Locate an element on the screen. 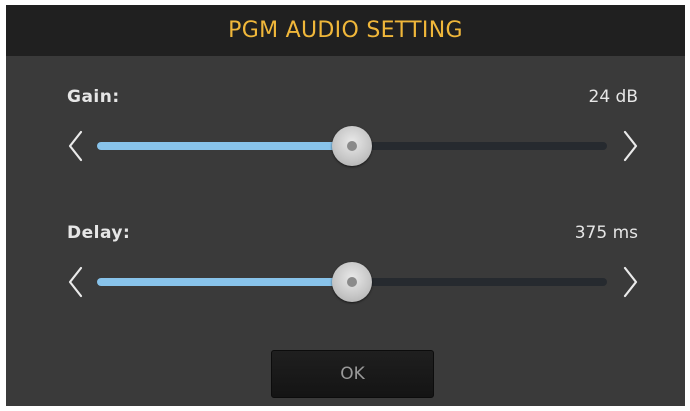 The width and height of the screenshot is (690, 411). gain-slider-fill is located at coordinates (224, 146).